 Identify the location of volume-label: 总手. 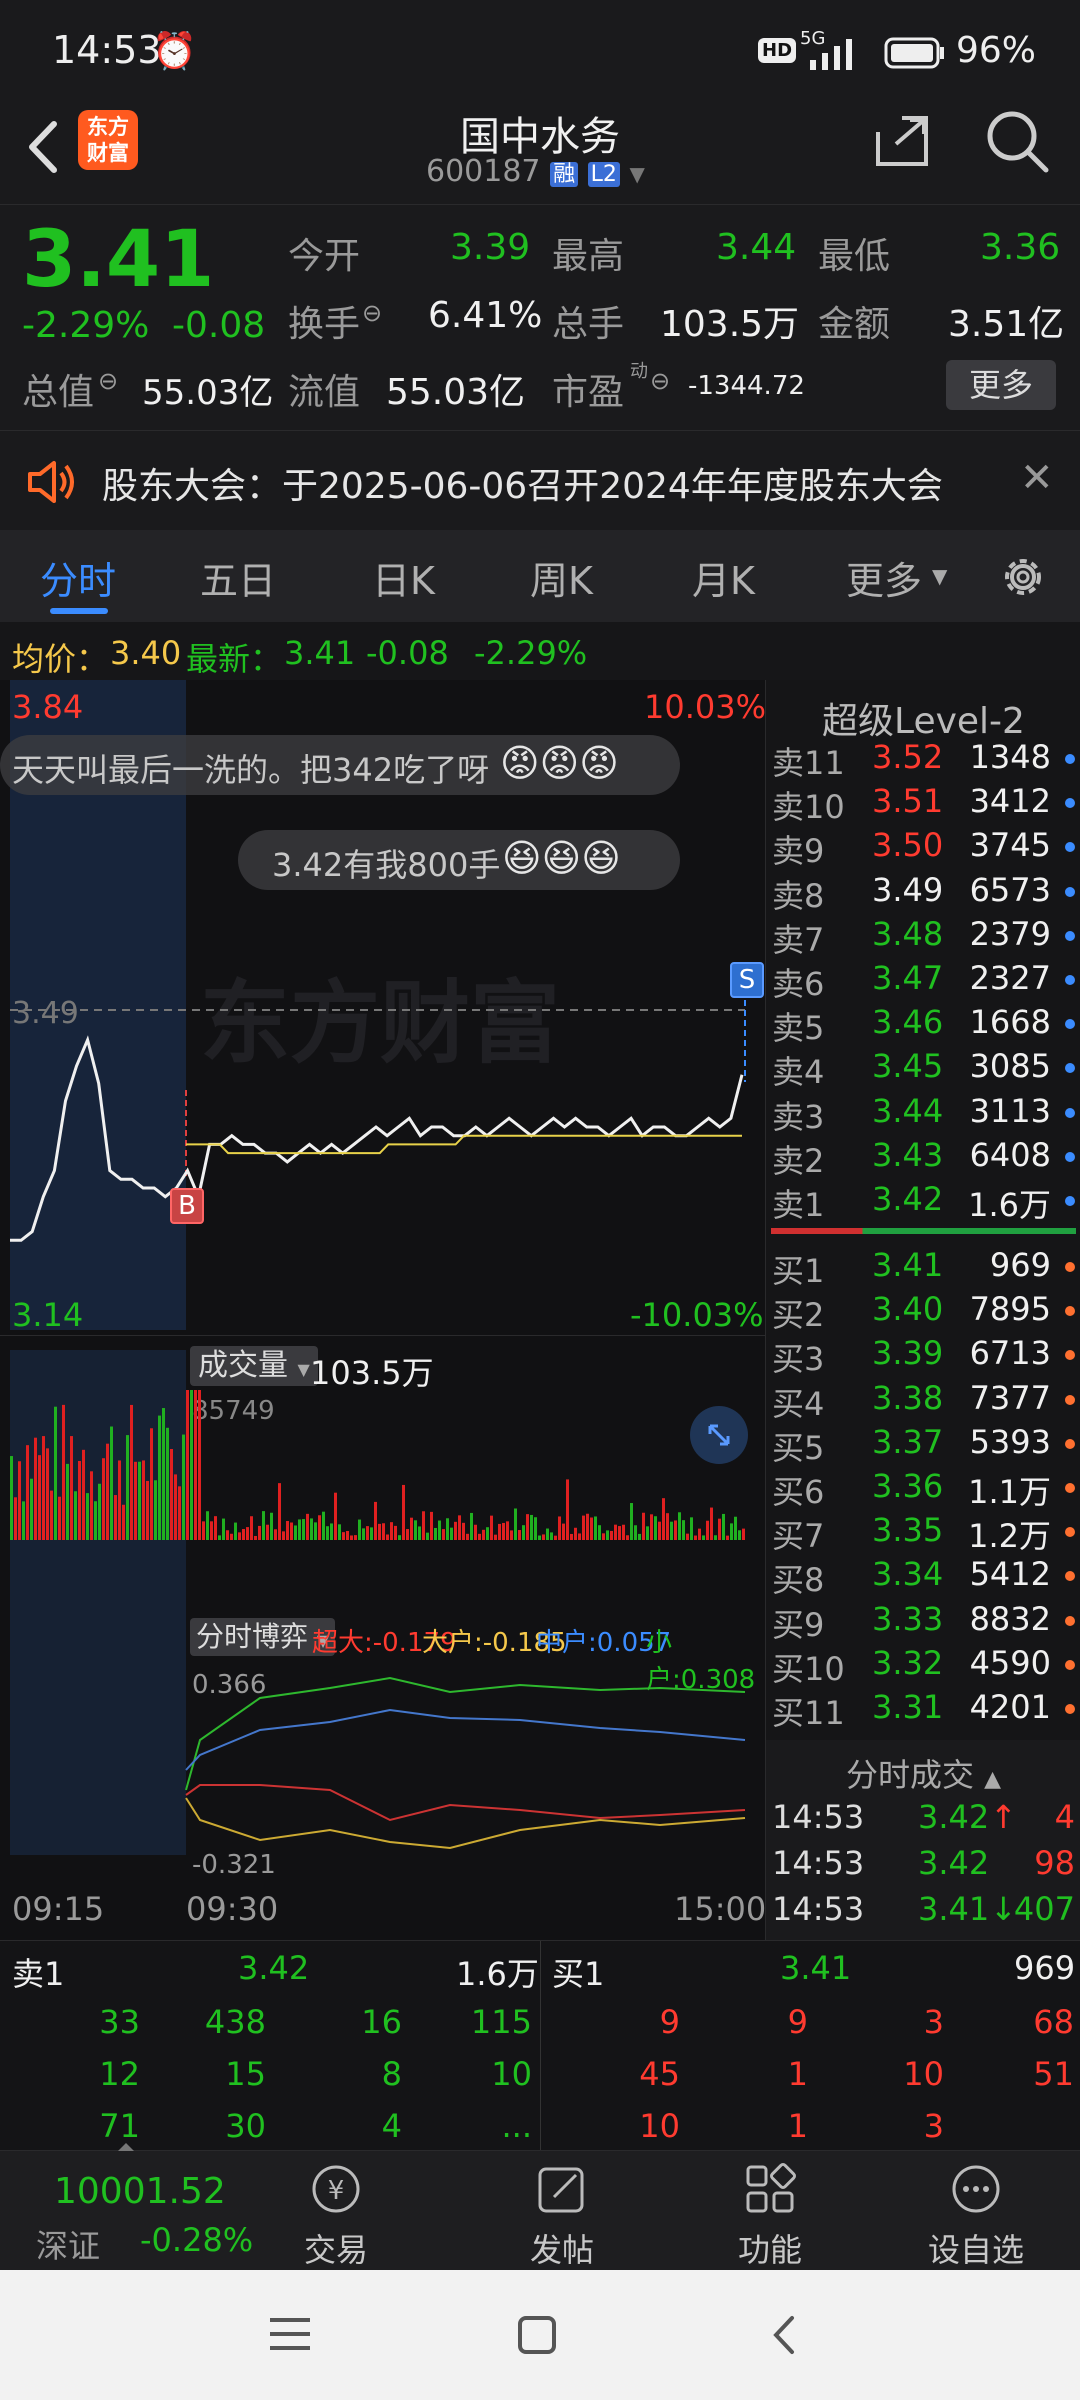
(588, 324).